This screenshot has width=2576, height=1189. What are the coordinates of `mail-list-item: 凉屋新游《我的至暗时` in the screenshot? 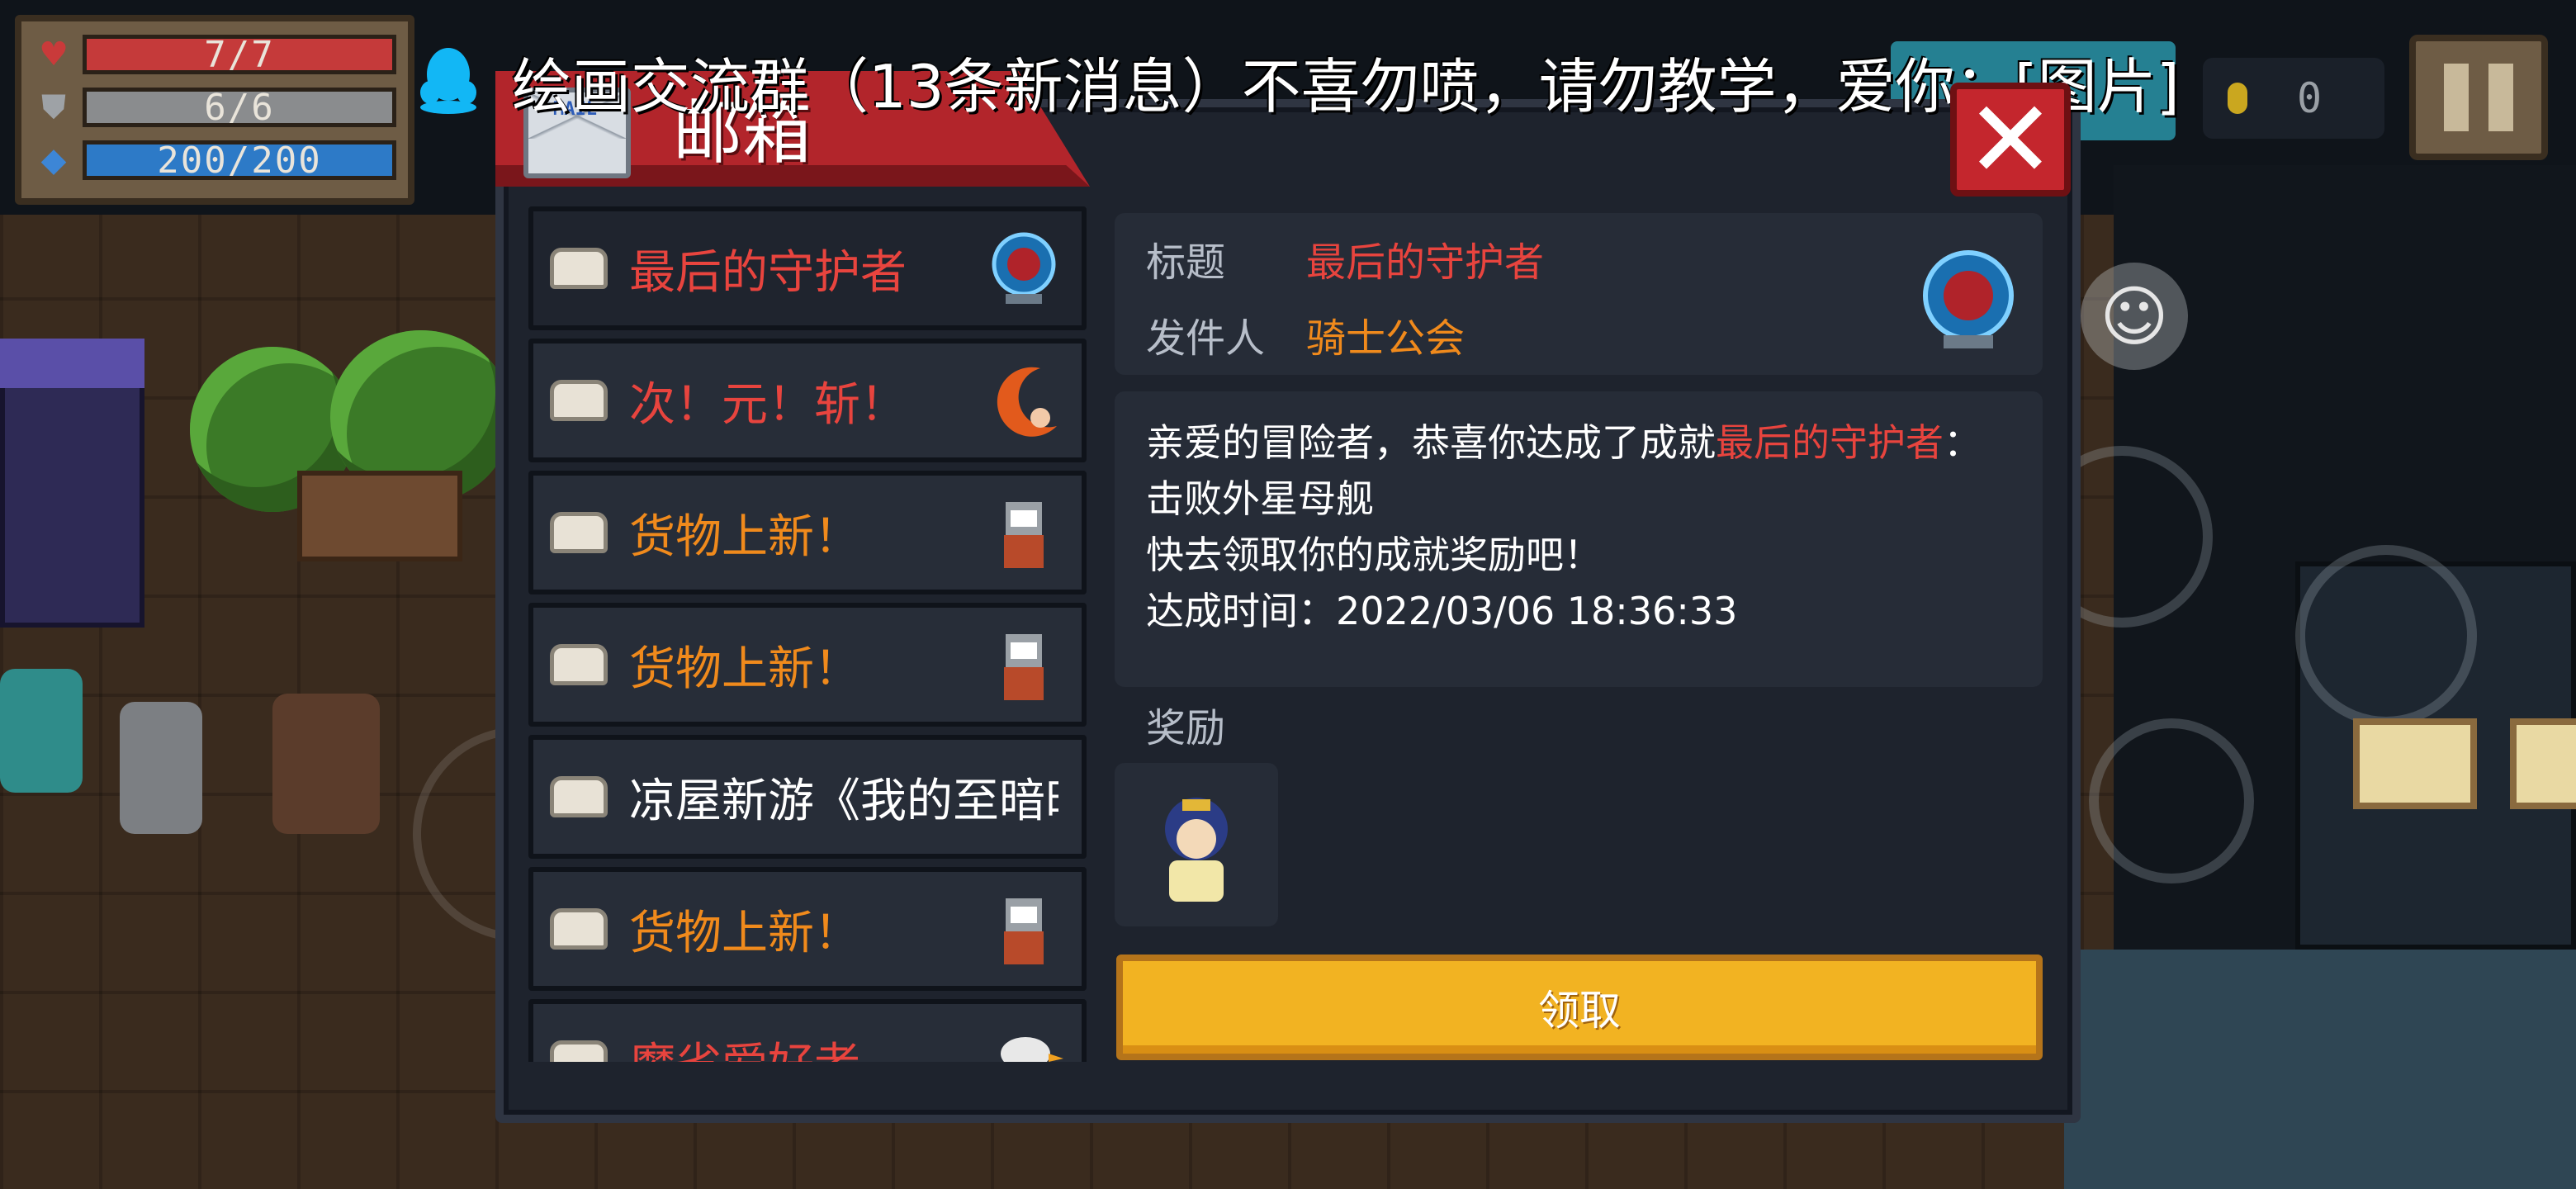 It's located at (807, 797).